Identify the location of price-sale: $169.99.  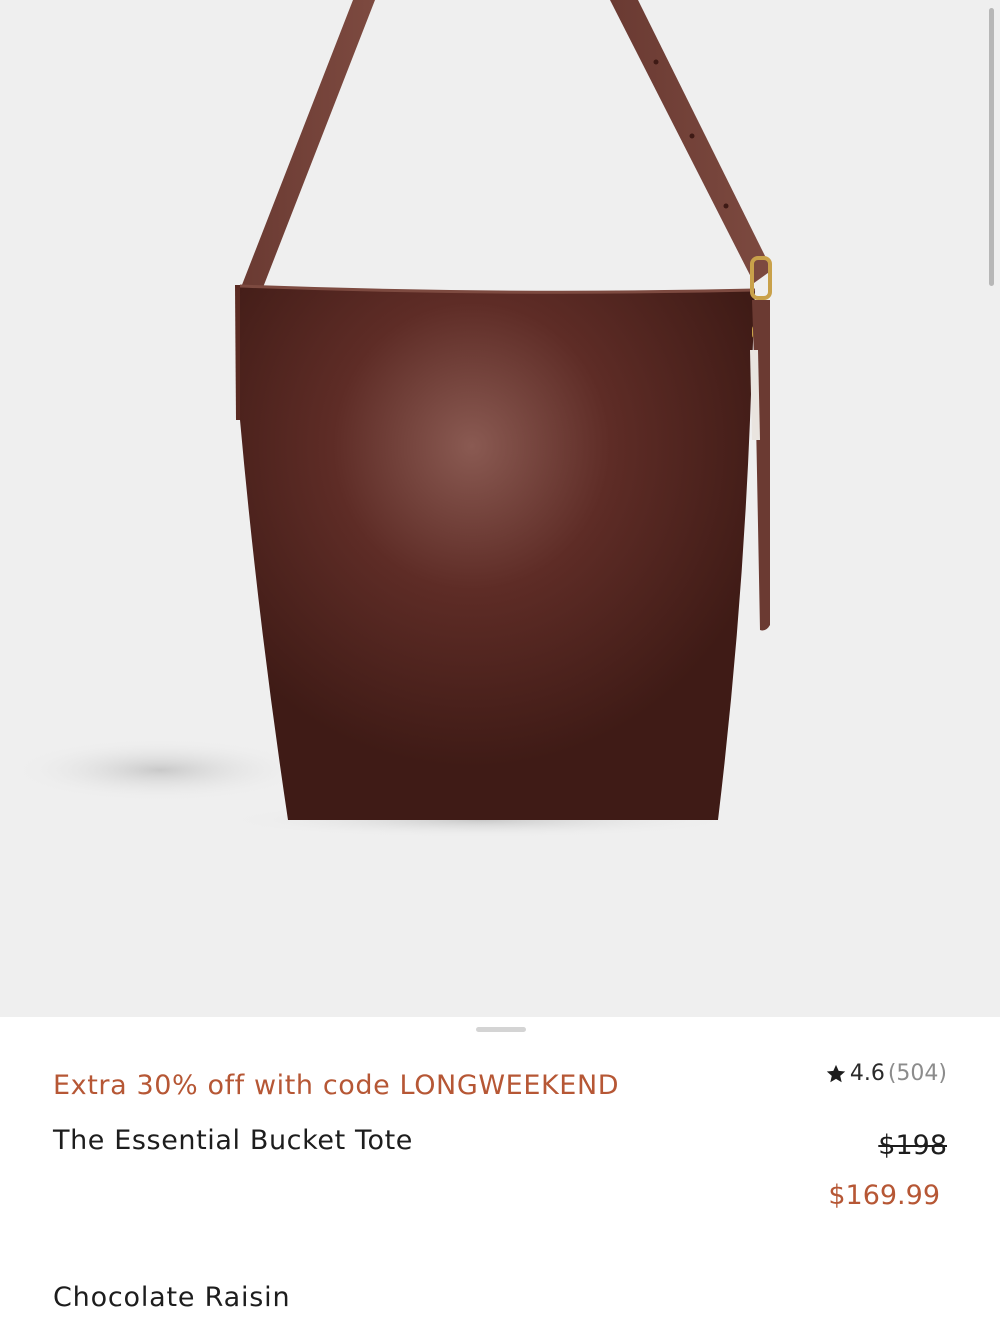
(884, 1195).